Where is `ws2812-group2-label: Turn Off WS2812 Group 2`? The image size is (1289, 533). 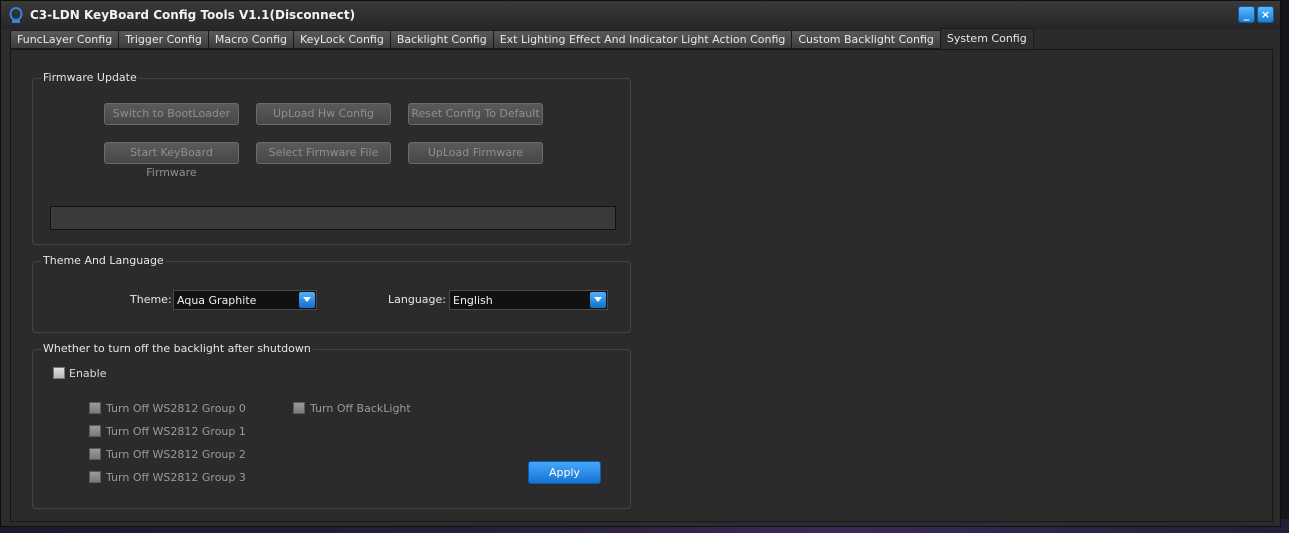 ws2812-group2-label: Turn Off WS2812 Group 2 is located at coordinates (176, 454).